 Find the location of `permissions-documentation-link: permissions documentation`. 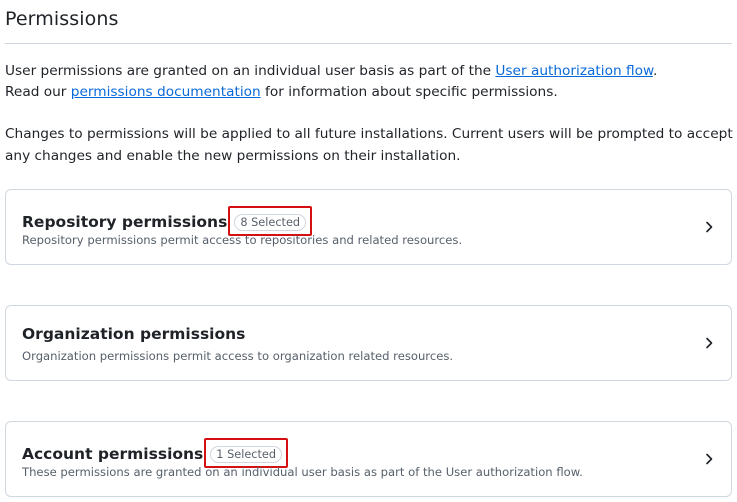

permissions-documentation-link: permissions documentation is located at coordinates (166, 92).